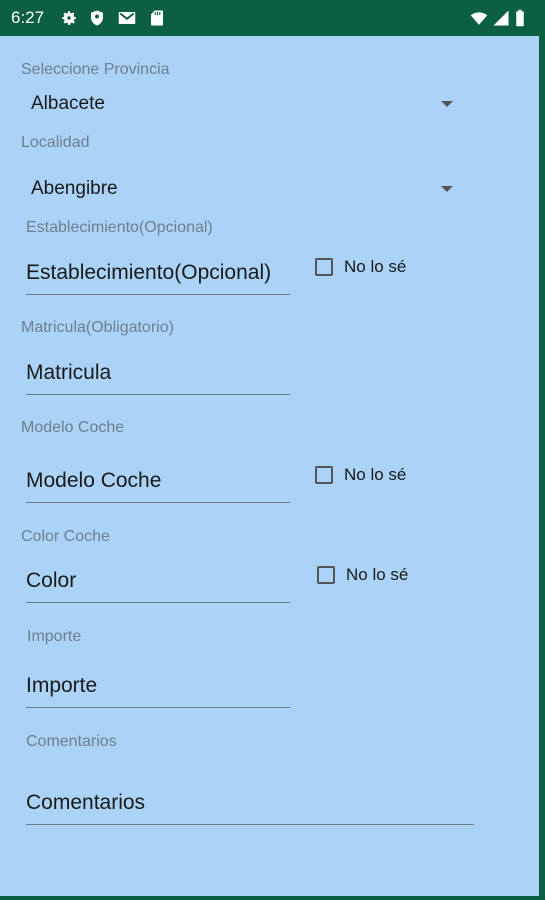 This screenshot has width=545, height=900. I want to click on modelo-label: Modelo Coche, so click(73, 427).